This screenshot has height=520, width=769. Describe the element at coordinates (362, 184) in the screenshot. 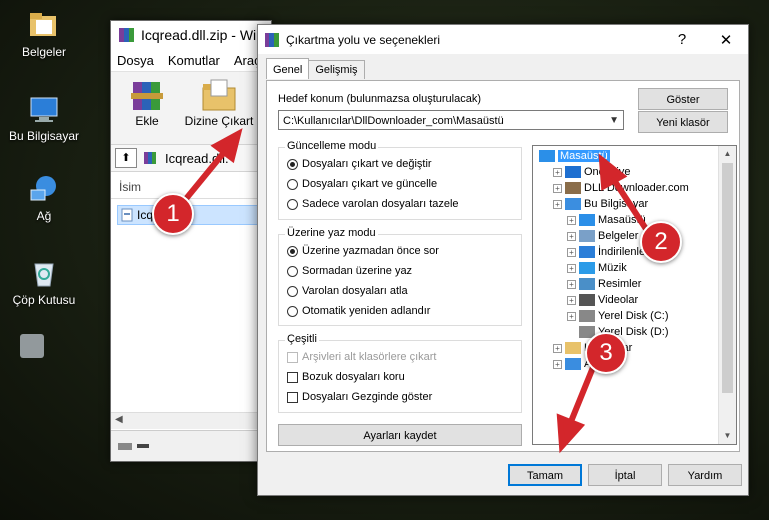

I see `update-option-extract-update: Dosyaları çıkart ve güncelle` at that location.